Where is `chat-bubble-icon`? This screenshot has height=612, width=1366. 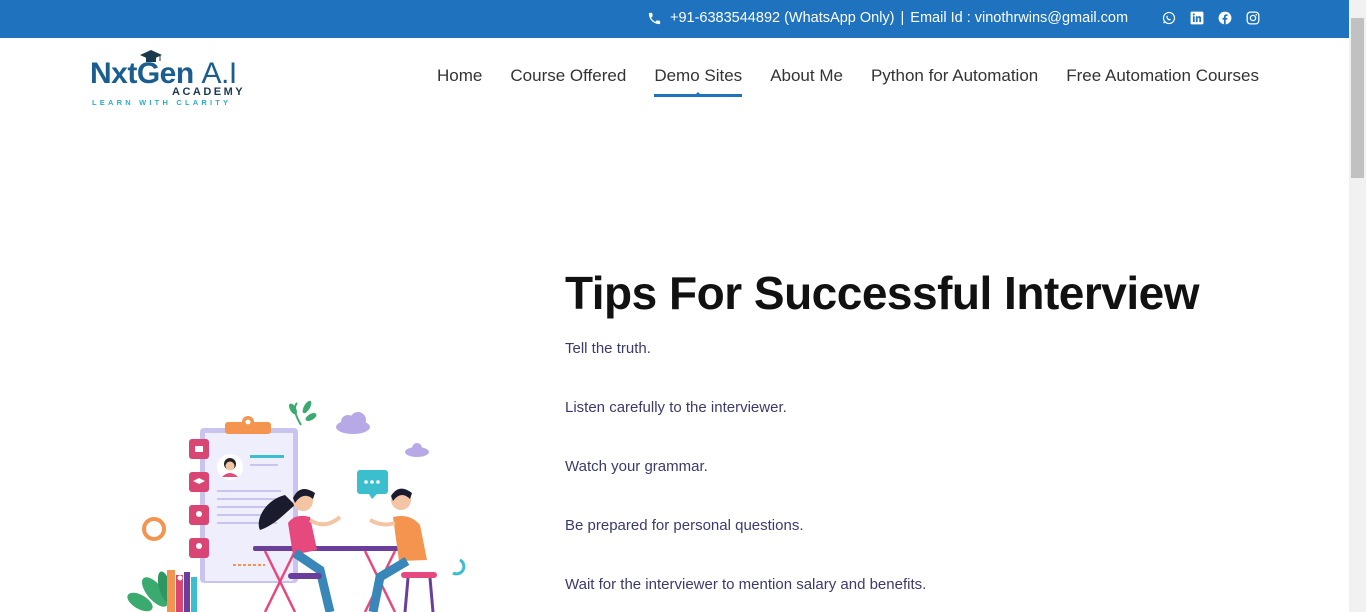 chat-bubble-icon is located at coordinates (372, 484).